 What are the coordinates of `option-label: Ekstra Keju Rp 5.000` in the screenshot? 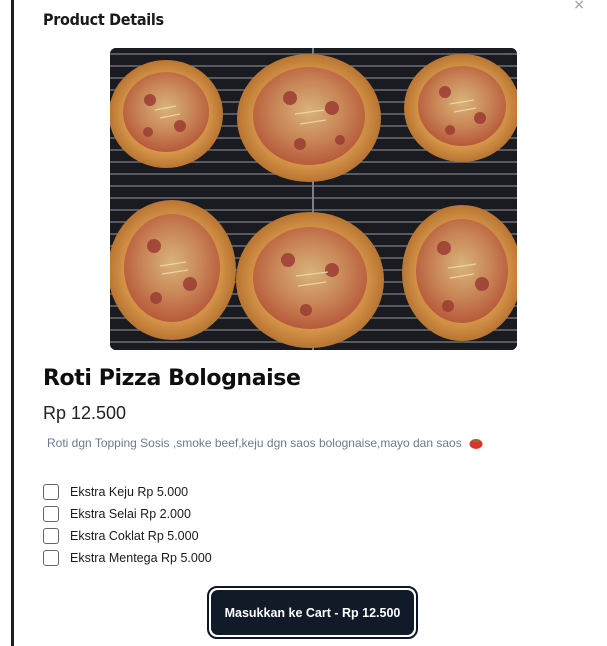 It's located at (129, 492).